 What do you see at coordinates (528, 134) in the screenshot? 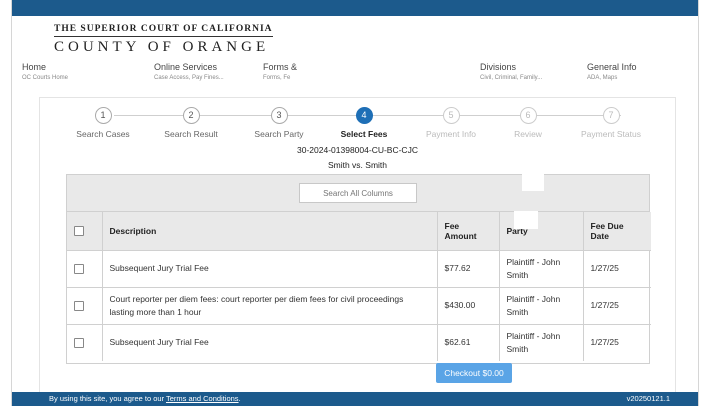
I see `step-6-label: Review` at bounding box center [528, 134].